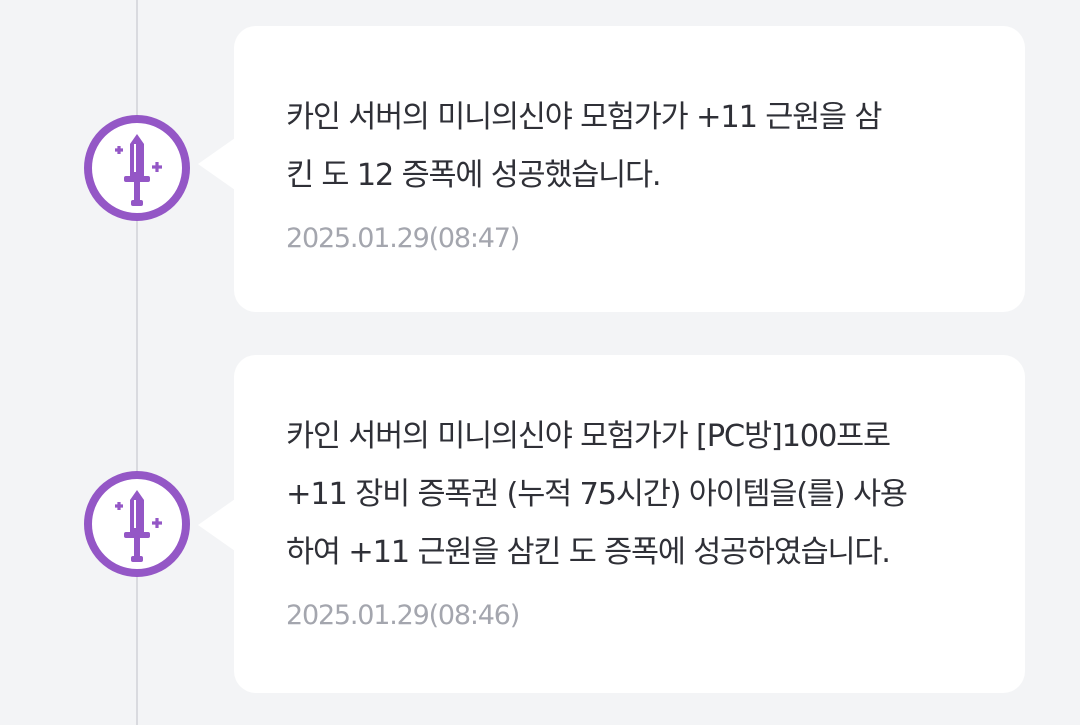  I want to click on timeline-line, so click(137, 362).